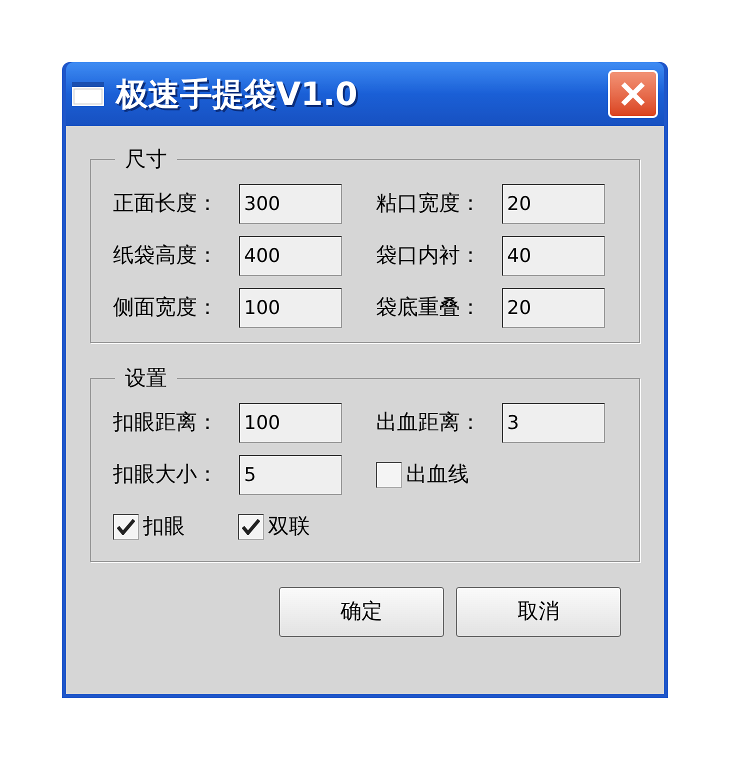 The image size is (730, 760). I want to click on field-label: 纸袋高度：, so click(166, 256).